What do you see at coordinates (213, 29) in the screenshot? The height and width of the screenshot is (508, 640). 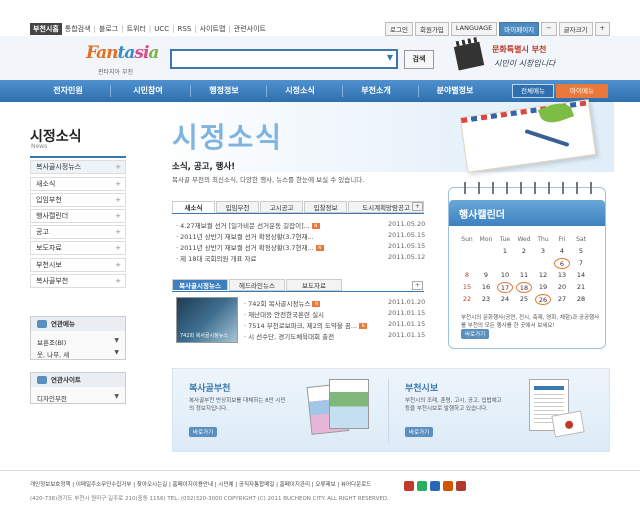 I see `util-sitemap: 사이트맵` at bounding box center [213, 29].